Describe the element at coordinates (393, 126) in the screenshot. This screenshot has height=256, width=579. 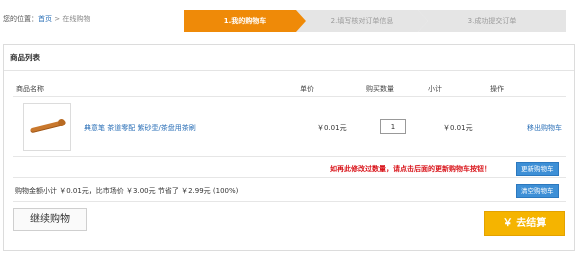
I see `quantity-input` at that location.